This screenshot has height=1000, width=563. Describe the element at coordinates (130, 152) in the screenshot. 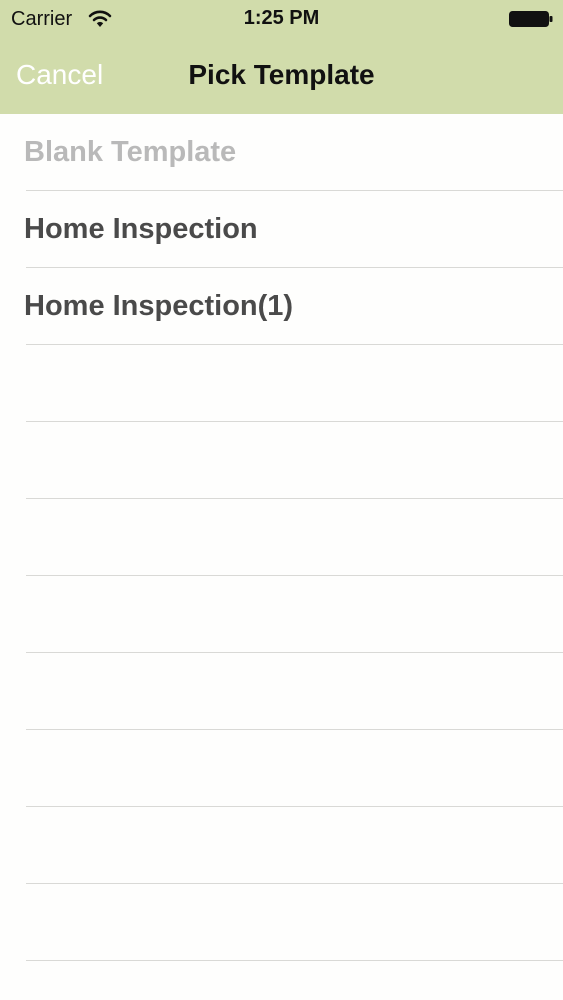

I see `template-label: Blank Template` at that location.